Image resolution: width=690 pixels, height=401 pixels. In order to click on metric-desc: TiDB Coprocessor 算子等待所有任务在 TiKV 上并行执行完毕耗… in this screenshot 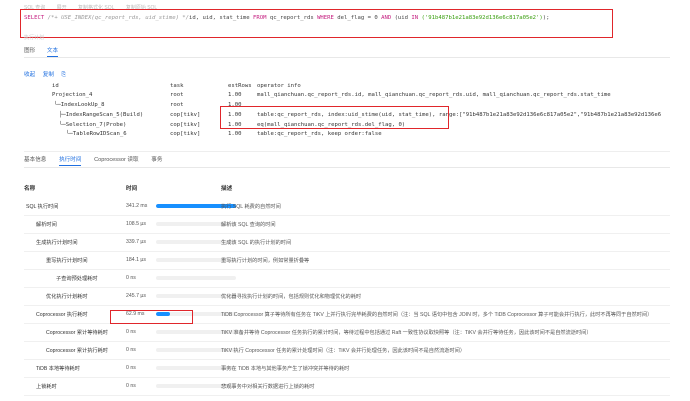, I will do `click(437, 315)`.